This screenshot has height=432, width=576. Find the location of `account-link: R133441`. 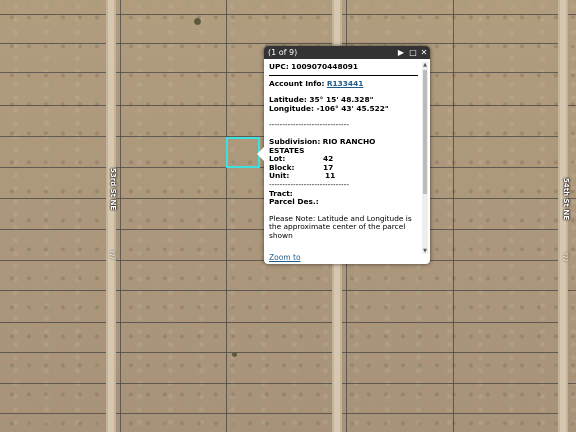

account-link: R133441 is located at coordinates (345, 83).